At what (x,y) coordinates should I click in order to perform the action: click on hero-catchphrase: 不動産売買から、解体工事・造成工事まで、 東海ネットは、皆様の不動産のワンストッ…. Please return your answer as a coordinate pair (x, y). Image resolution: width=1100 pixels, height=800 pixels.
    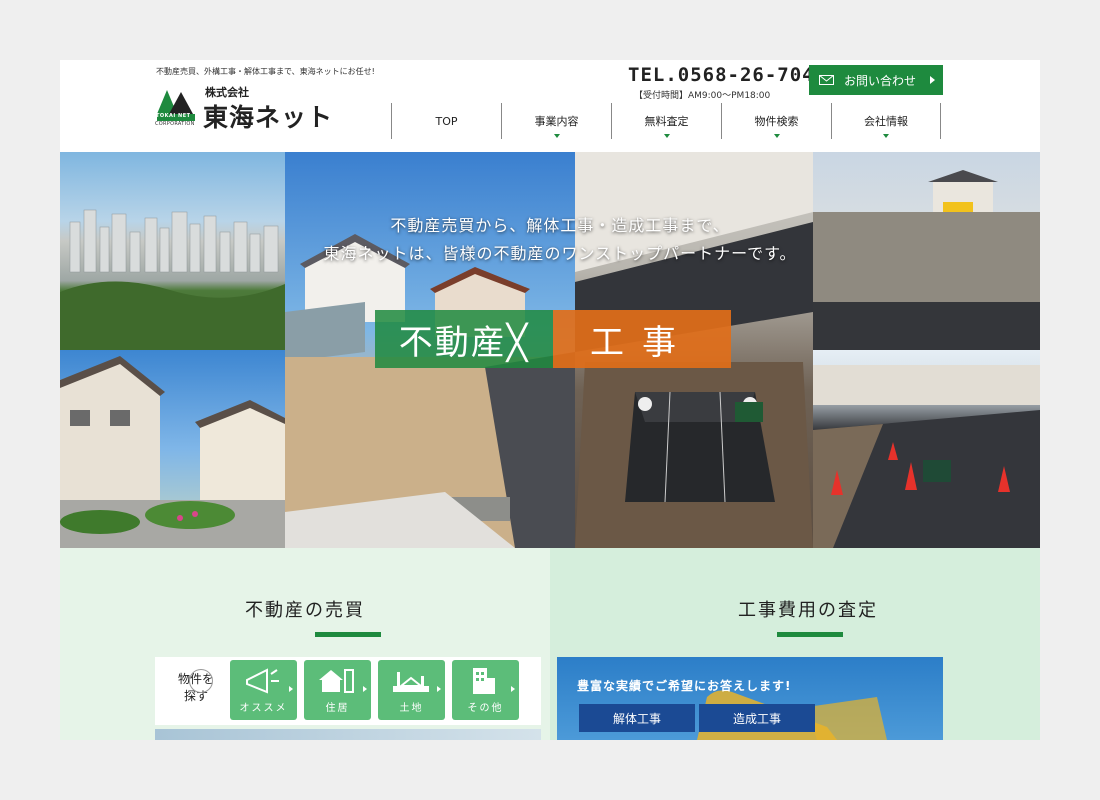
    Looking at the image, I should click on (560, 240).